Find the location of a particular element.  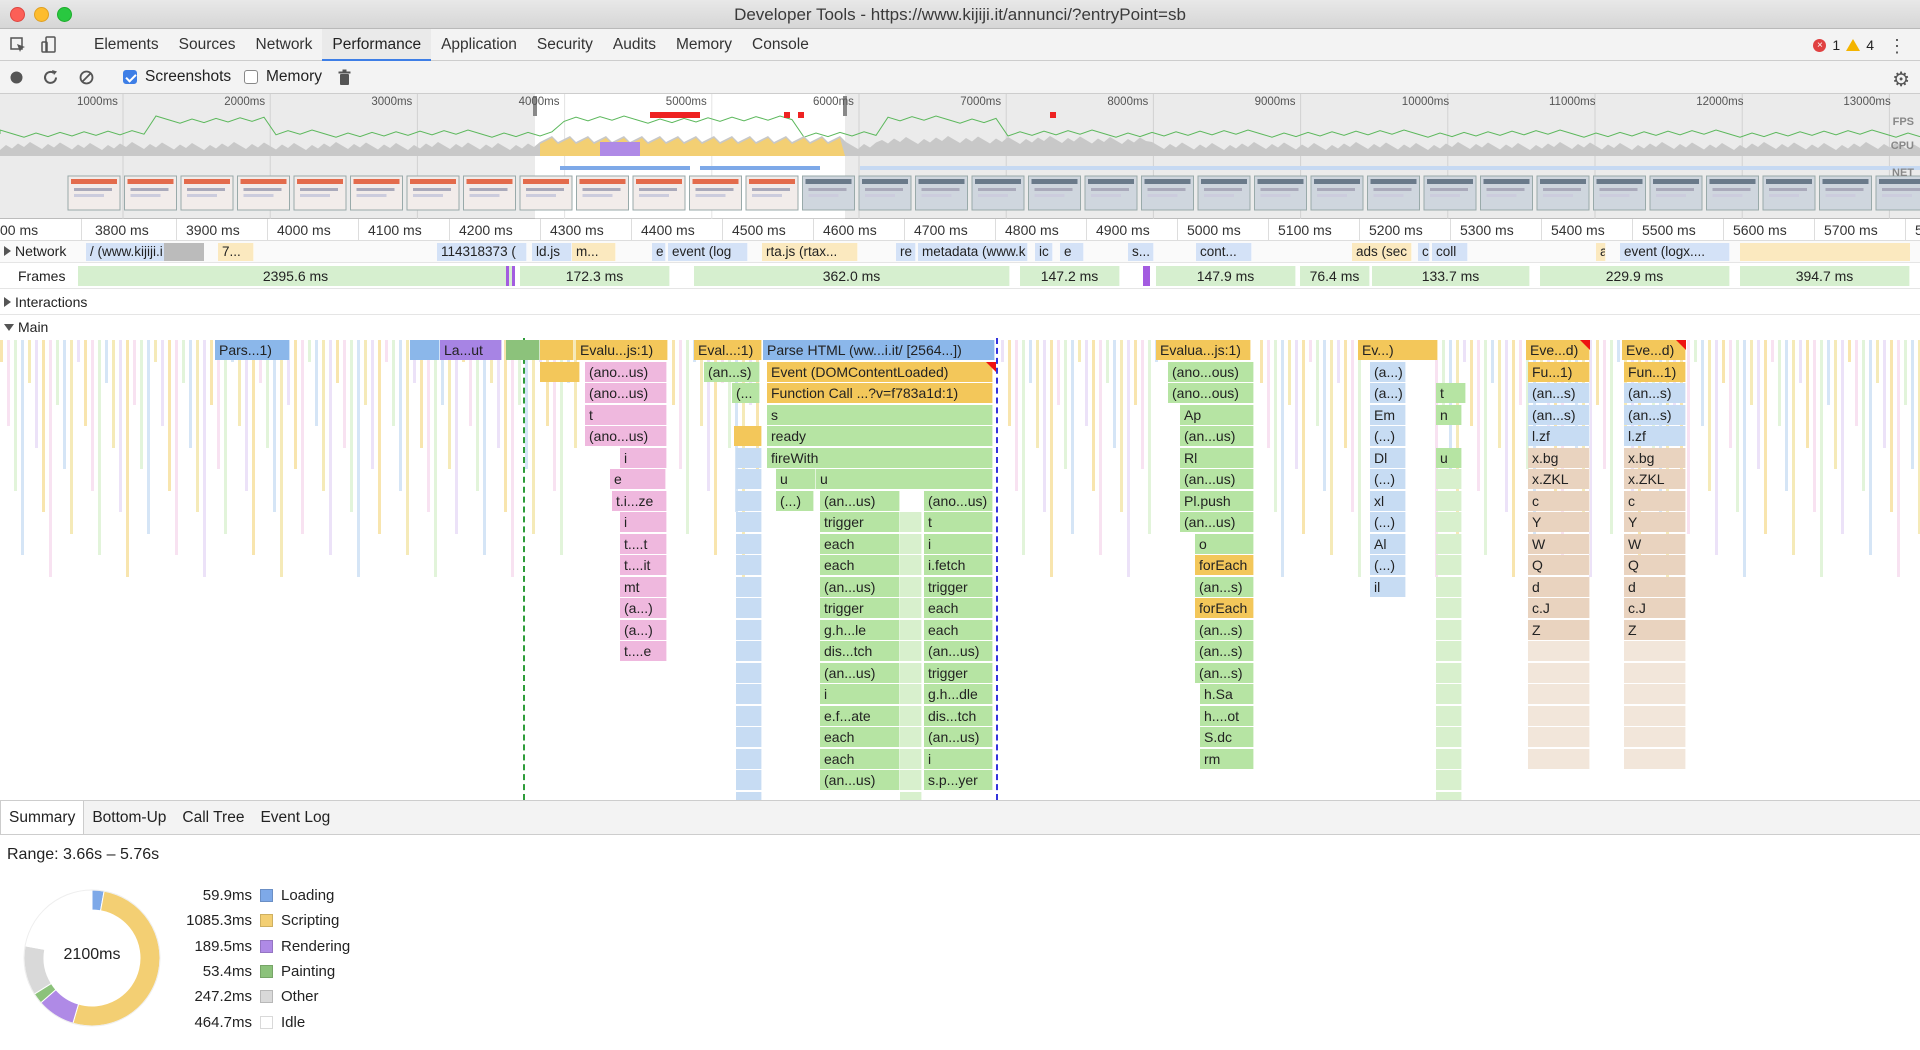

frame-bar: 229.9 ms is located at coordinates (1635, 276).